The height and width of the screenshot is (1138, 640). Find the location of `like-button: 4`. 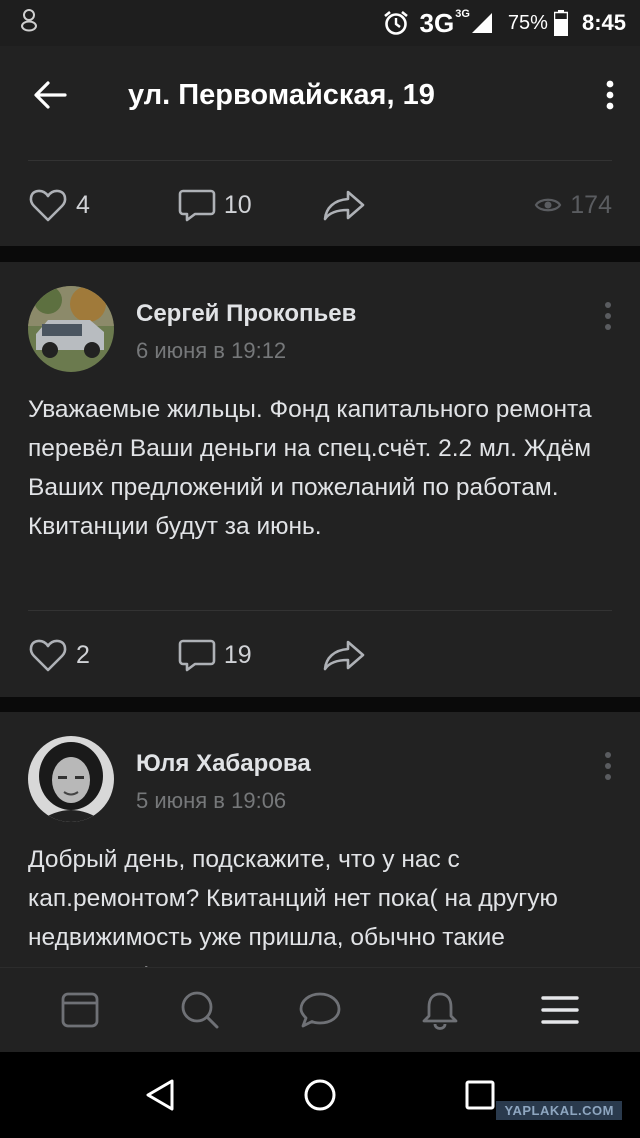

like-button: 4 is located at coordinates (59, 205).